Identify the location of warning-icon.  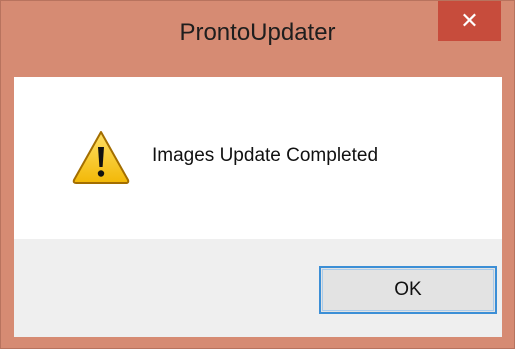
(101, 157).